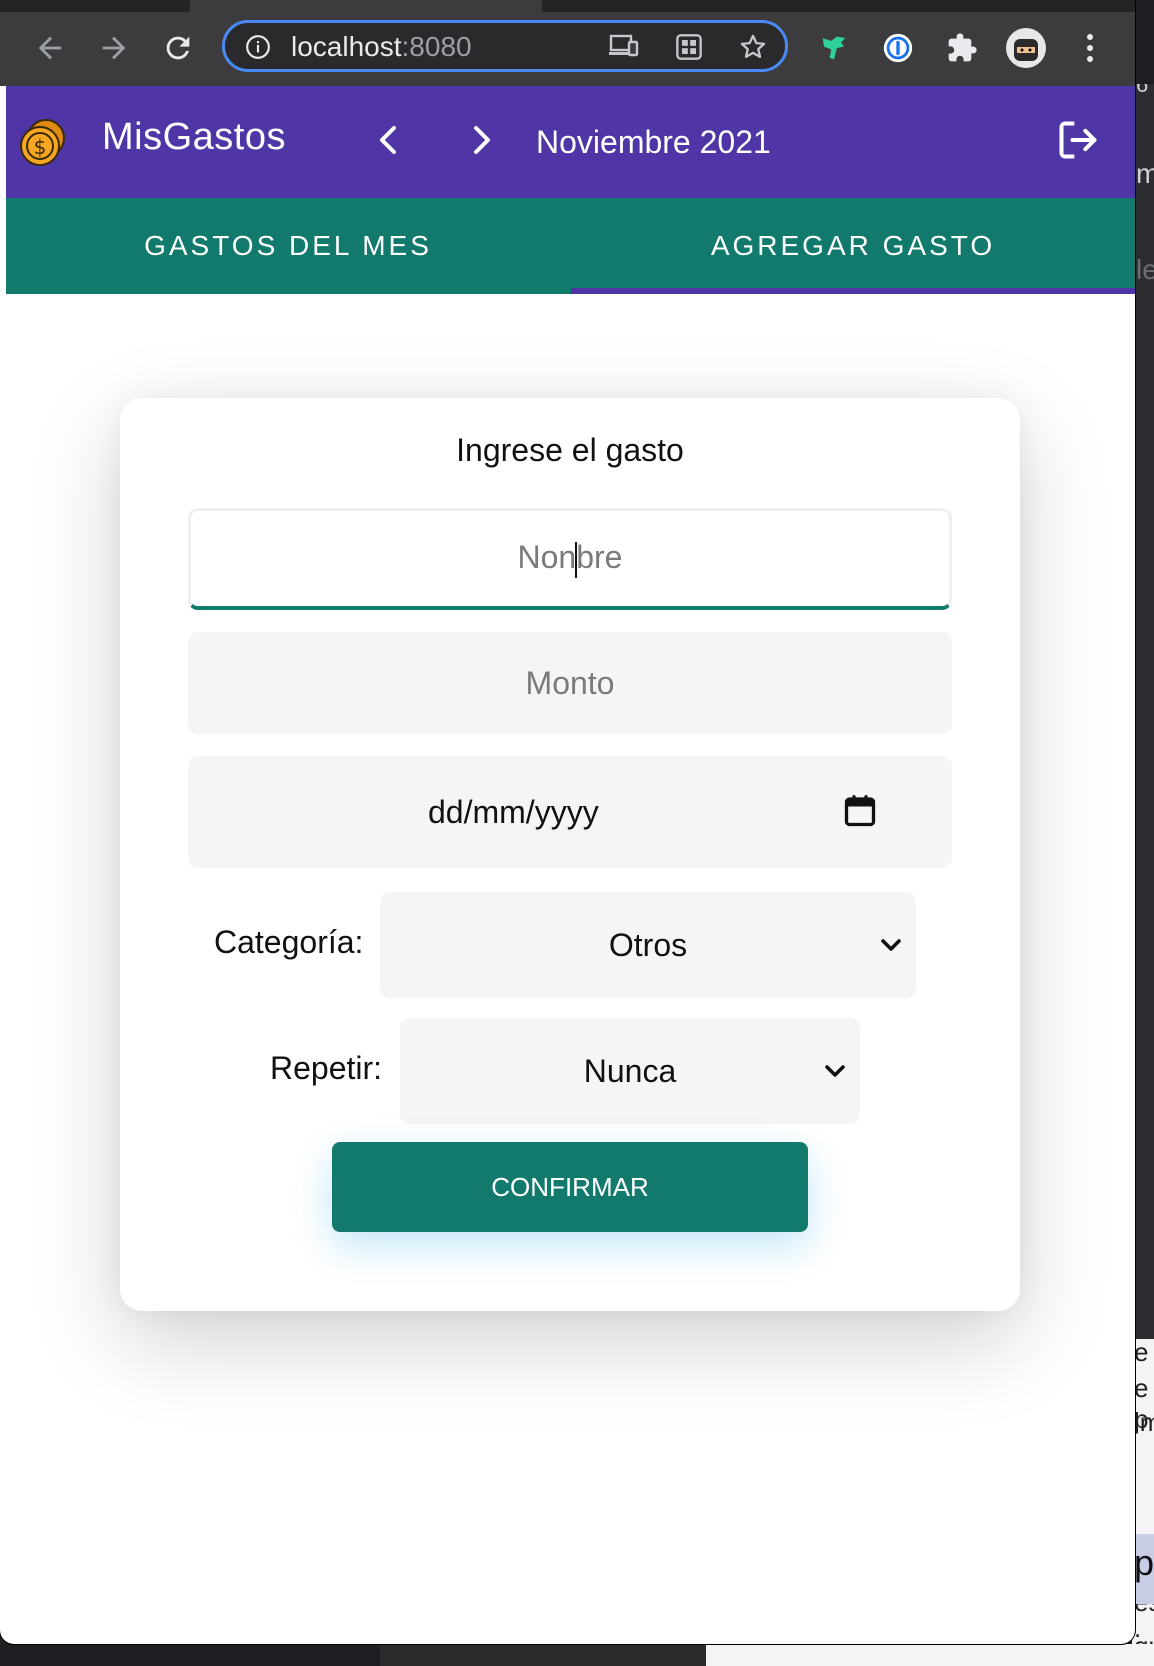  What do you see at coordinates (567, 6) in the screenshot?
I see `tab-strip` at bounding box center [567, 6].